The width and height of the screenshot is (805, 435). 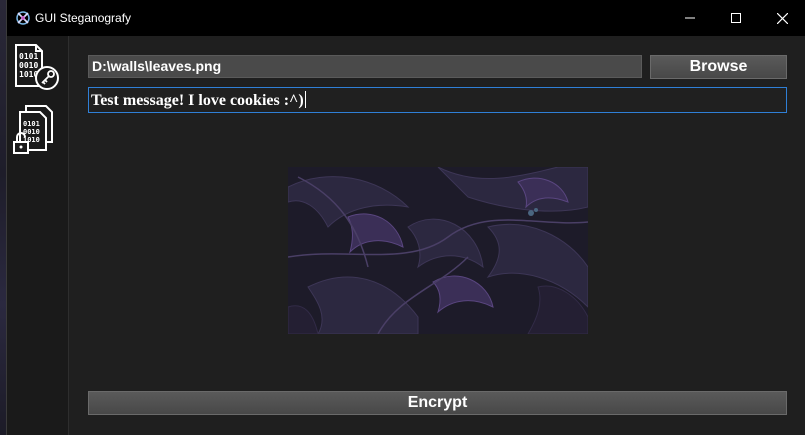 I want to click on encrypt-button-label: Encrypt, so click(x=437, y=402).